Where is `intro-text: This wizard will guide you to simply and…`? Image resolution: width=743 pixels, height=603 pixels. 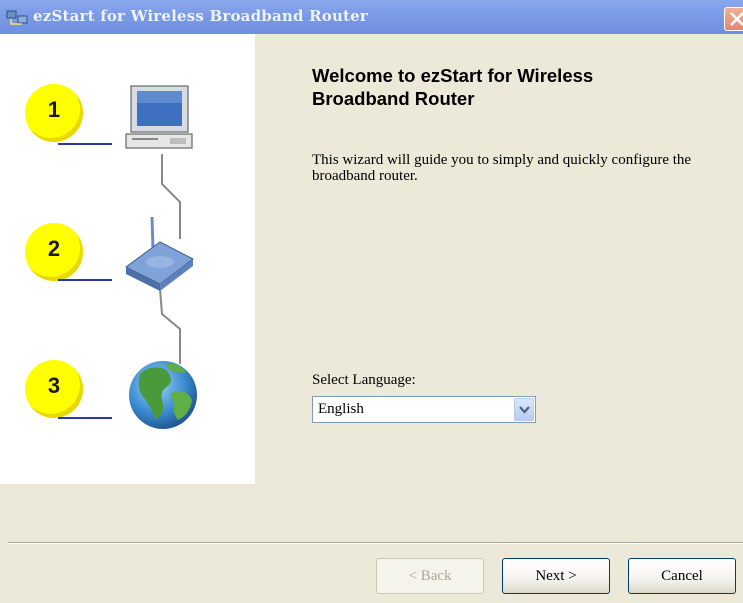
intro-text: This wizard will guide you to simply and… is located at coordinates (502, 168).